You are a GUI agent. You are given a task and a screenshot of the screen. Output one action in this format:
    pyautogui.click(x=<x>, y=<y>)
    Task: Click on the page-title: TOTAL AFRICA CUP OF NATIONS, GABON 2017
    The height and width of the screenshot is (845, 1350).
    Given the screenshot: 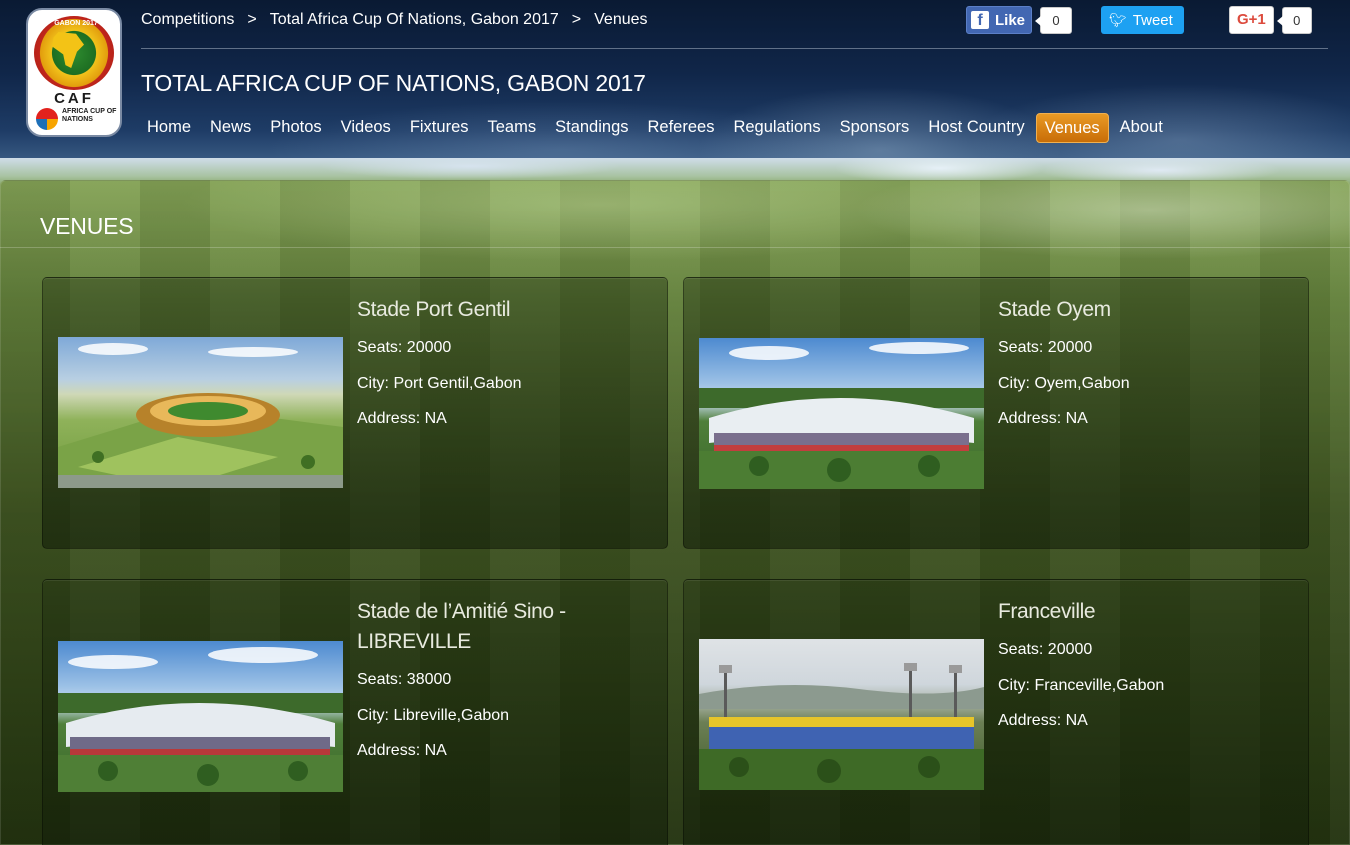 What is the action you would take?
    pyautogui.click(x=393, y=83)
    